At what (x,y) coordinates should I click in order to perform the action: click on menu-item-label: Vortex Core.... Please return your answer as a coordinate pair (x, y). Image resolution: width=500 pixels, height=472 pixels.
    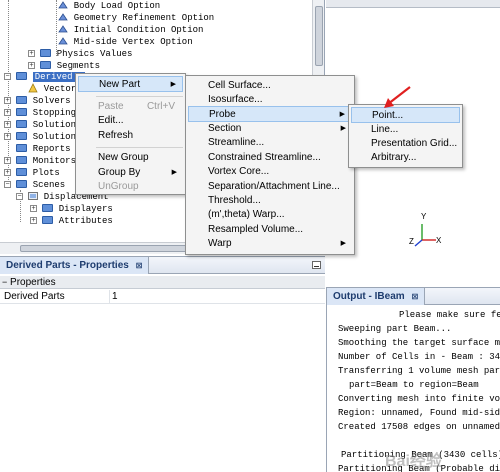
    Looking at the image, I should click on (239, 171).